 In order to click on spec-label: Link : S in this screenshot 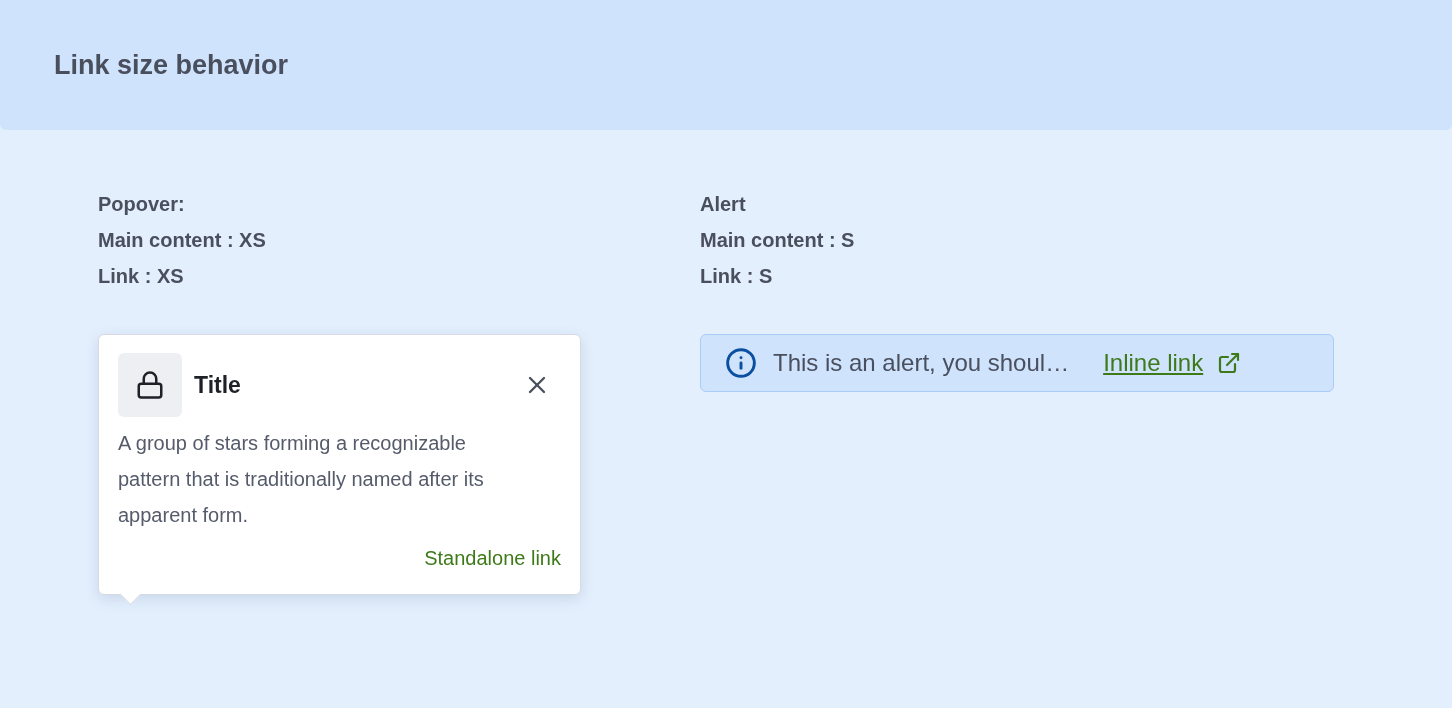, I will do `click(737, 276)`.